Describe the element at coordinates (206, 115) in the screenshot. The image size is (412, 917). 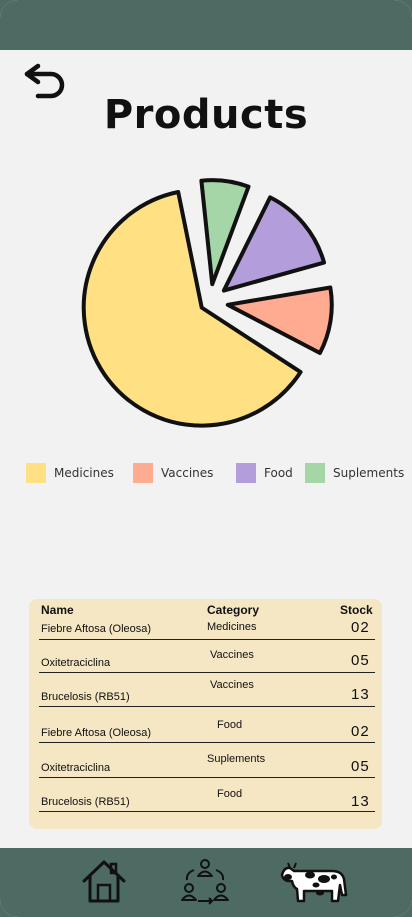
I see `page-title: Products` at that location.